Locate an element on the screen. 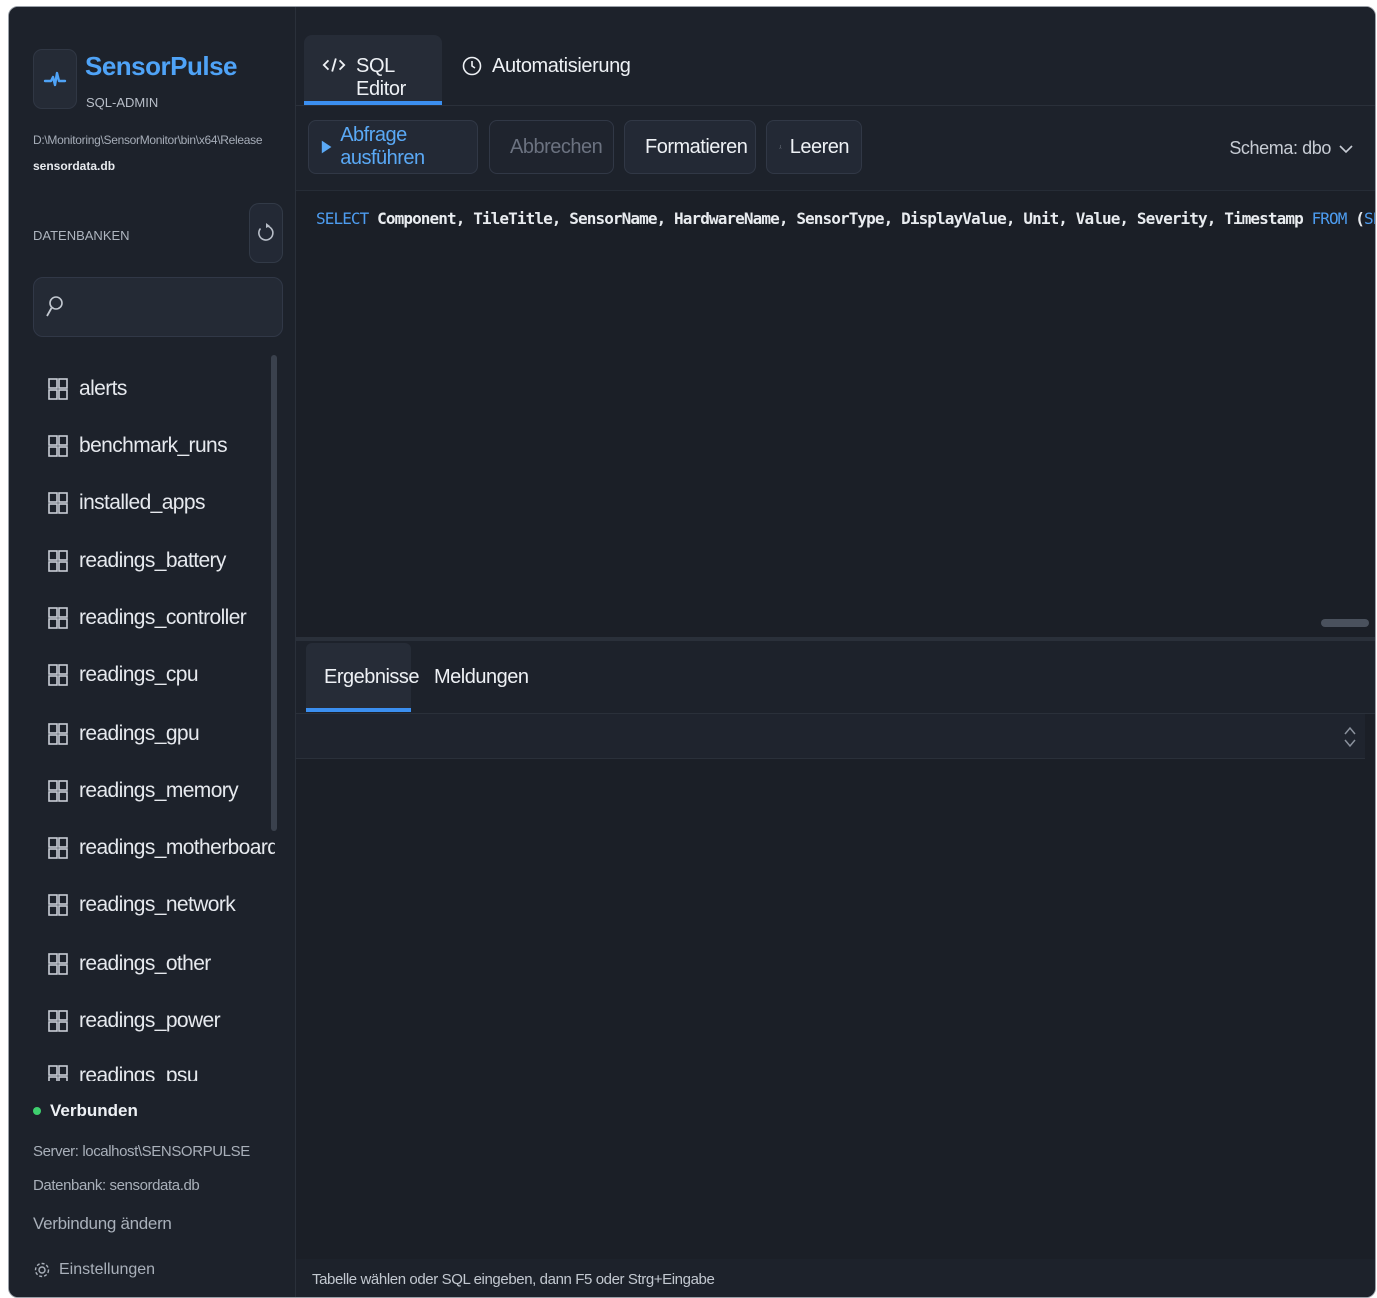 Image resolution: width=1377 pixels, height=1298 pixels. table-item-alerts: alerts is located at coordinates (87, 389).